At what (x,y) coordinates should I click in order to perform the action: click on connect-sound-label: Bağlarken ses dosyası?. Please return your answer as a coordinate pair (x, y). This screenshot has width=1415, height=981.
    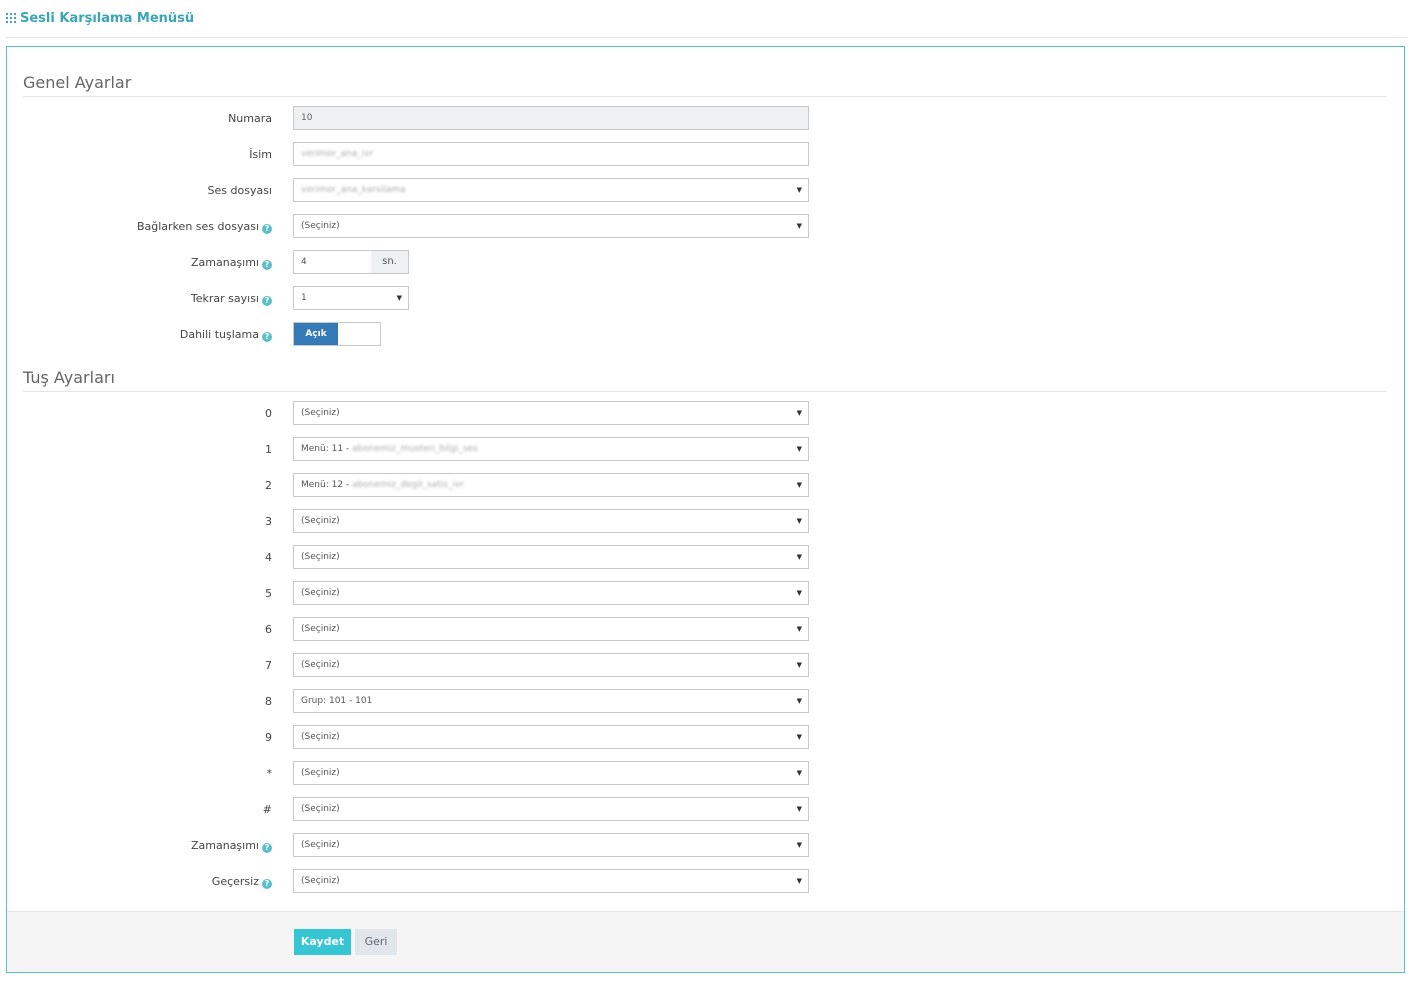
    Looking at the image, I should click on (204, 227).